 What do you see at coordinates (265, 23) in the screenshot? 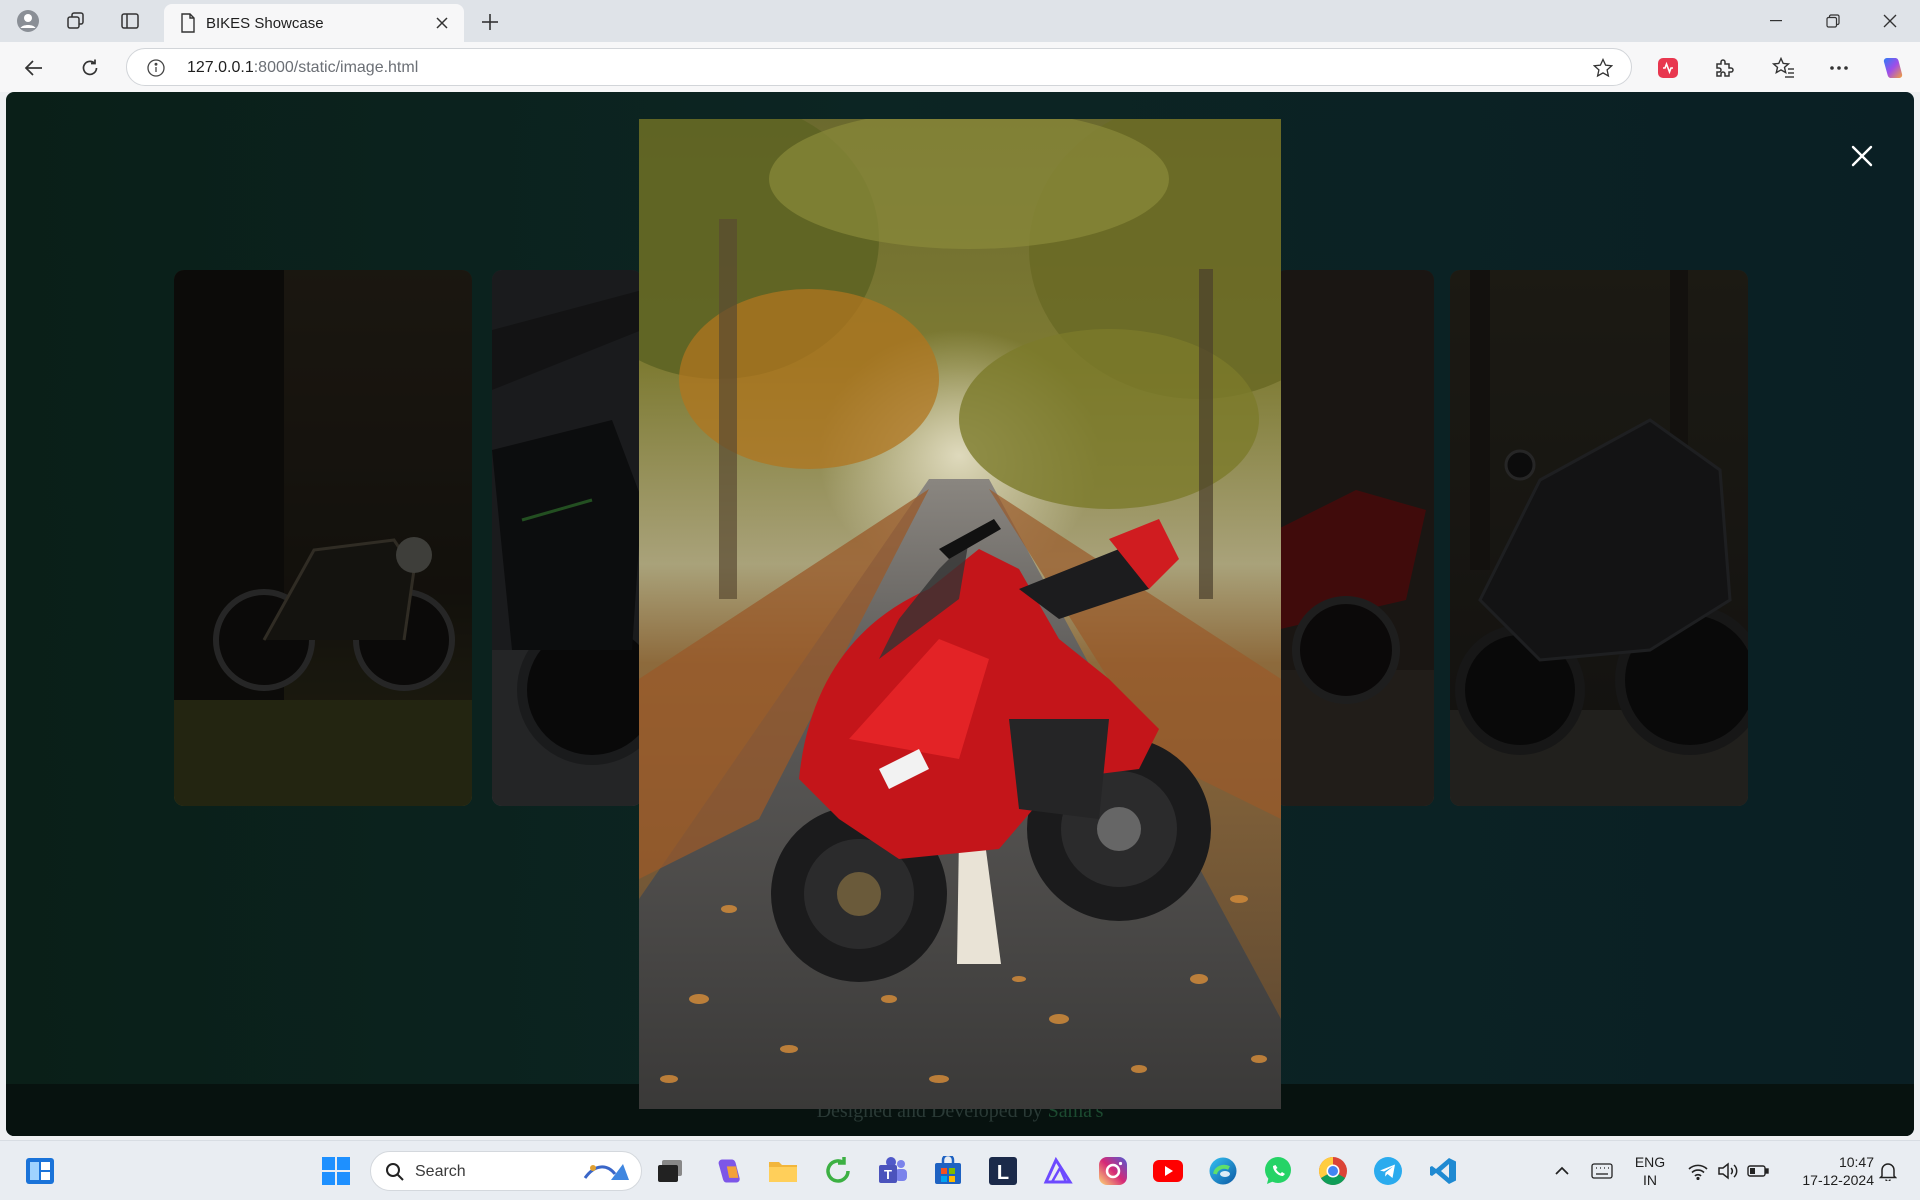
I see `tab-title: BIKES Showcase` at bounding box center [265, 23].